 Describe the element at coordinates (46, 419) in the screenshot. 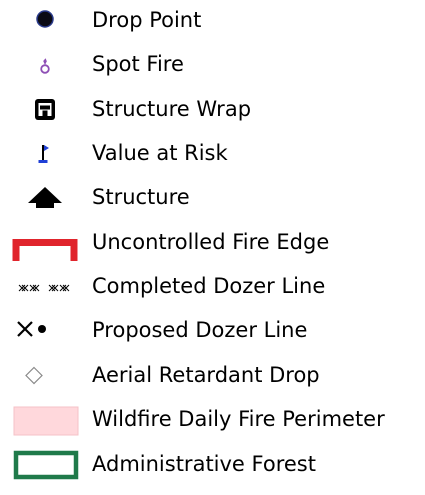

I see `wildfire-daily-fire-perimeter-icon` at that location.